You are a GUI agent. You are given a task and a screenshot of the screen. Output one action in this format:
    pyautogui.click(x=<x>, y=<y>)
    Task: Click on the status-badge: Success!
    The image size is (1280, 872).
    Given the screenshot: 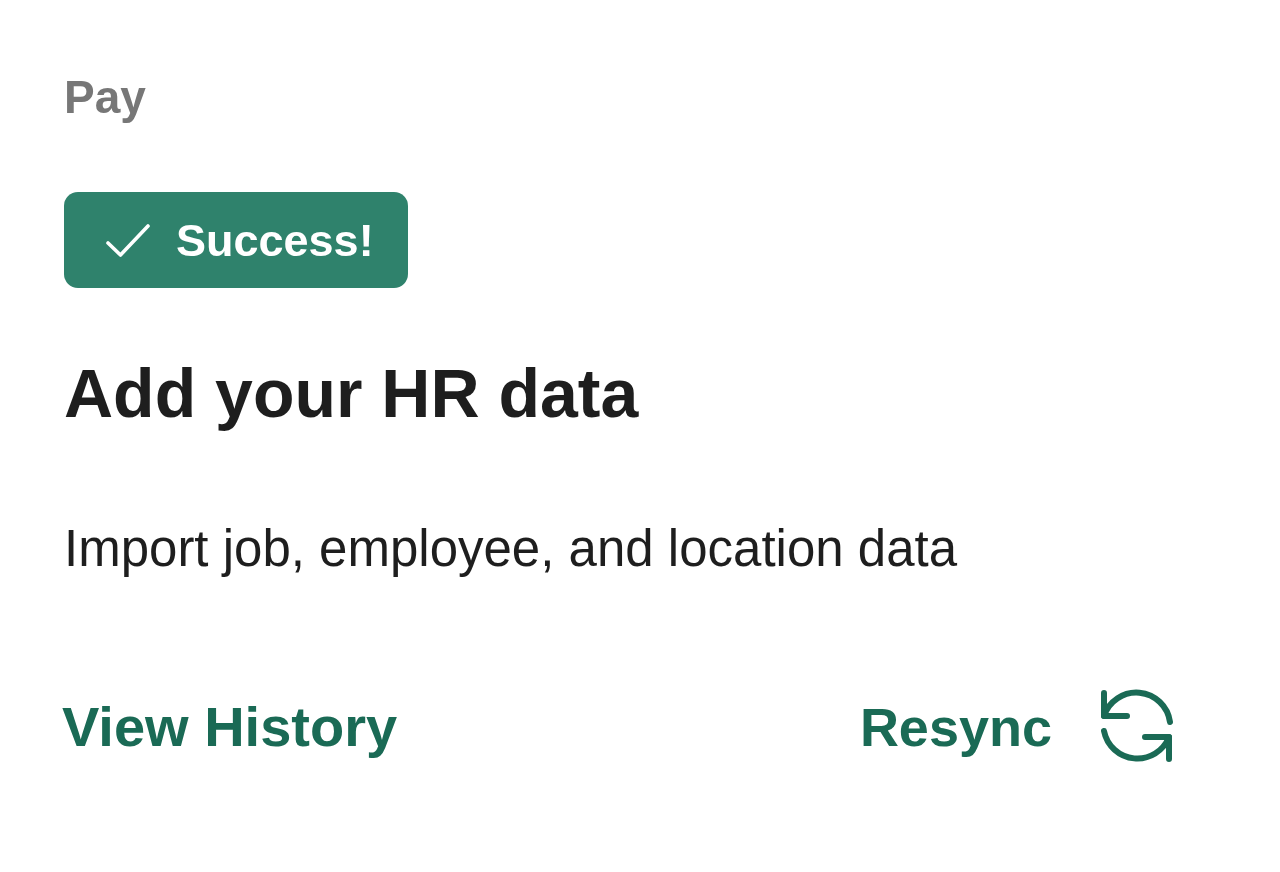 What is the action you would take?
    pyautogui.click(x=236, y=240)
    